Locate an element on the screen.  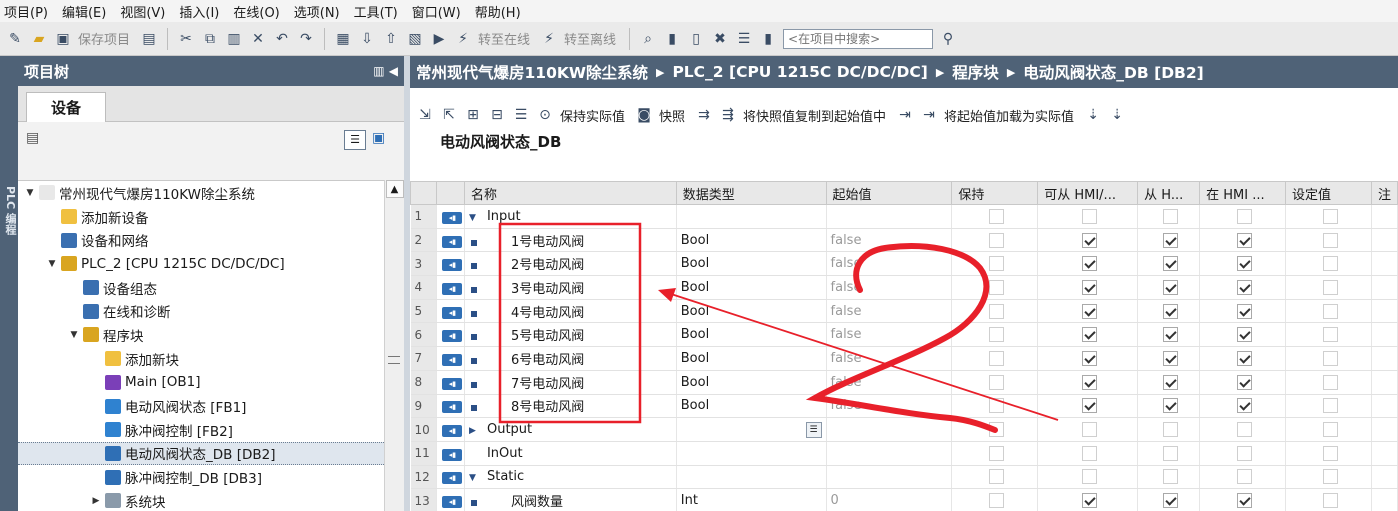
col-datatype: 数据类型 is located at coordinates (751, 193).